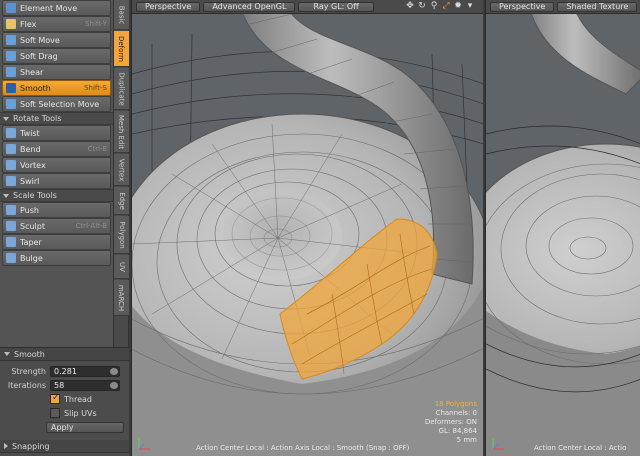 The height and width of the screenshot is (456, 640). Describe the element at coordinates (336, 6) in the screenshot. I see `ray-gl-button: Ray GL: Off` at that location.